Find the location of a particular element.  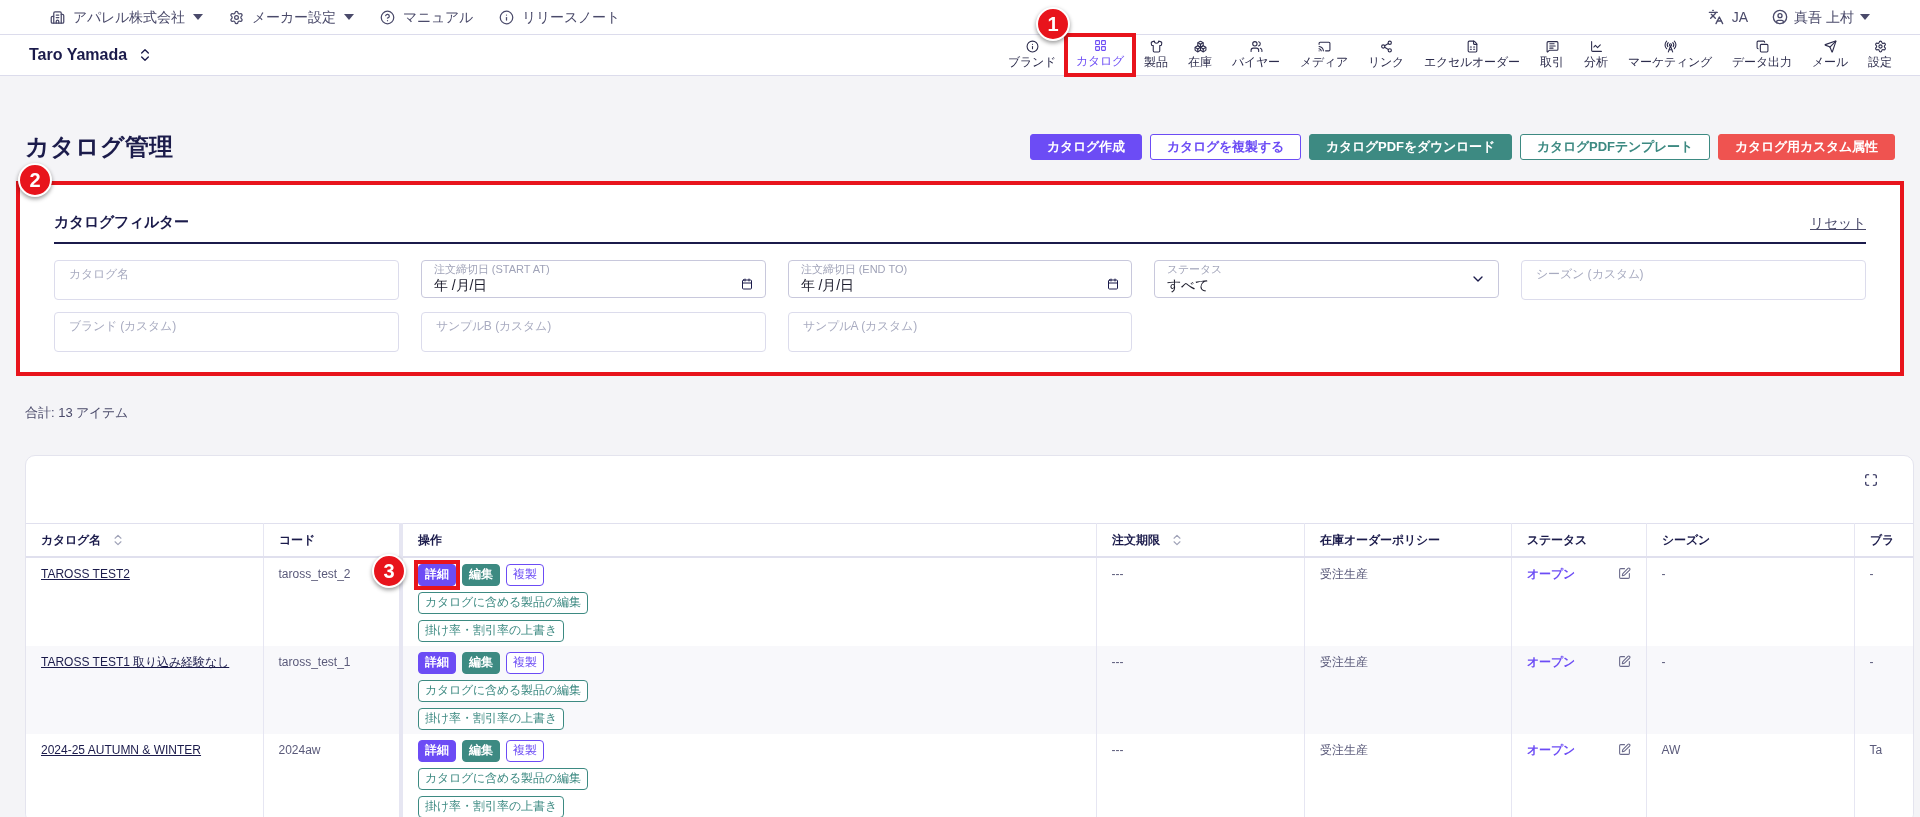

column-header: ステータス is located at coordinates (1556, 540).